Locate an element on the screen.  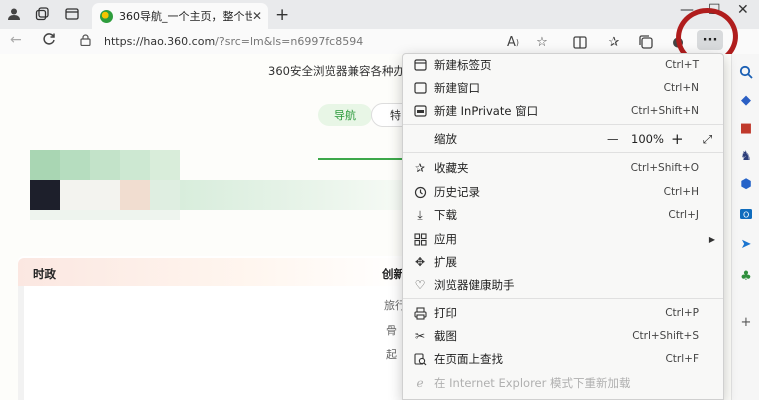
menu-item-screenshot: ✂ 截图 Ctrl+Shift+S is located at coordinates (563, 336).